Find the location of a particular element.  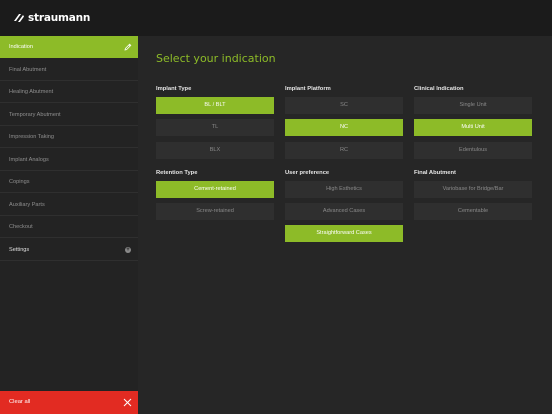

sidebar-item-implant-analogs: Implant Analogs is located at coordinates (69, 160).